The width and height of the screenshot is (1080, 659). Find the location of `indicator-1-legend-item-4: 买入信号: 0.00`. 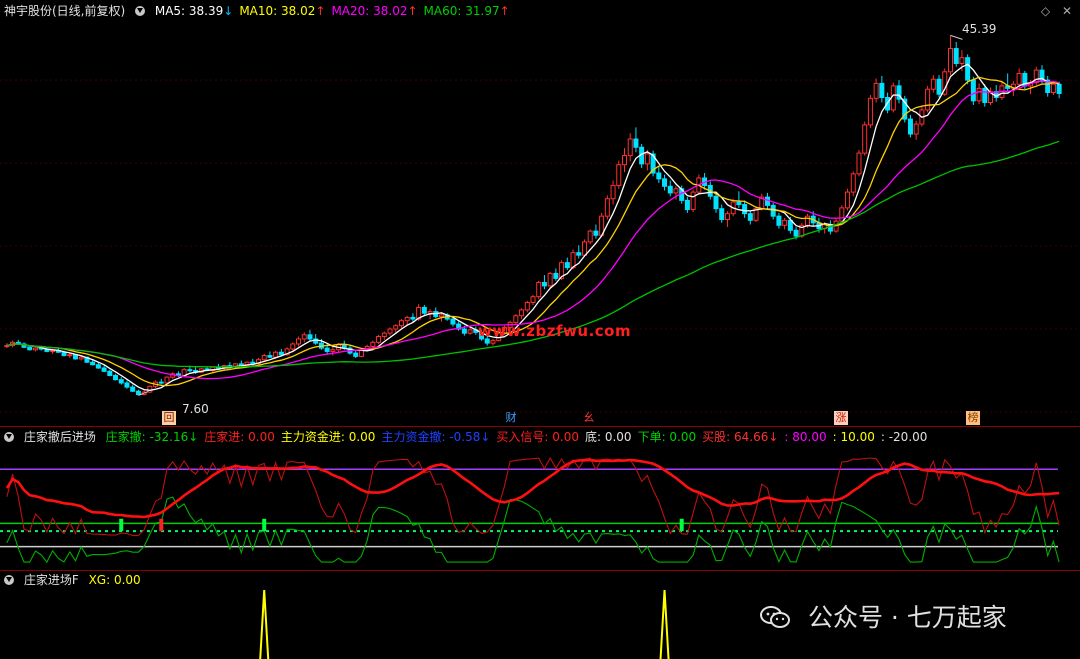

indicator-1-legend-item-4: 买入信号: 0.00 is located at coordinates (537, 437).